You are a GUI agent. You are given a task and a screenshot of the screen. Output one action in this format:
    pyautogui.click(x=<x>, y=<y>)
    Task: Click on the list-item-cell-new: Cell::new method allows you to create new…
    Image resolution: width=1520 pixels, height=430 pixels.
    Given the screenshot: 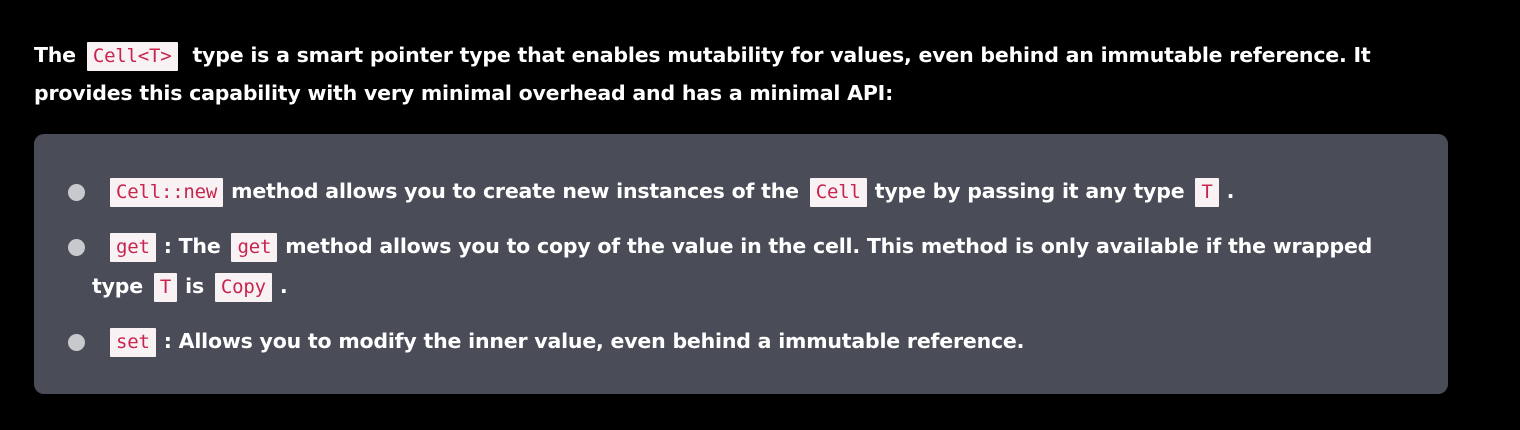 What is the action you would take?
    pyautogui.click(x=745, y=192)
    